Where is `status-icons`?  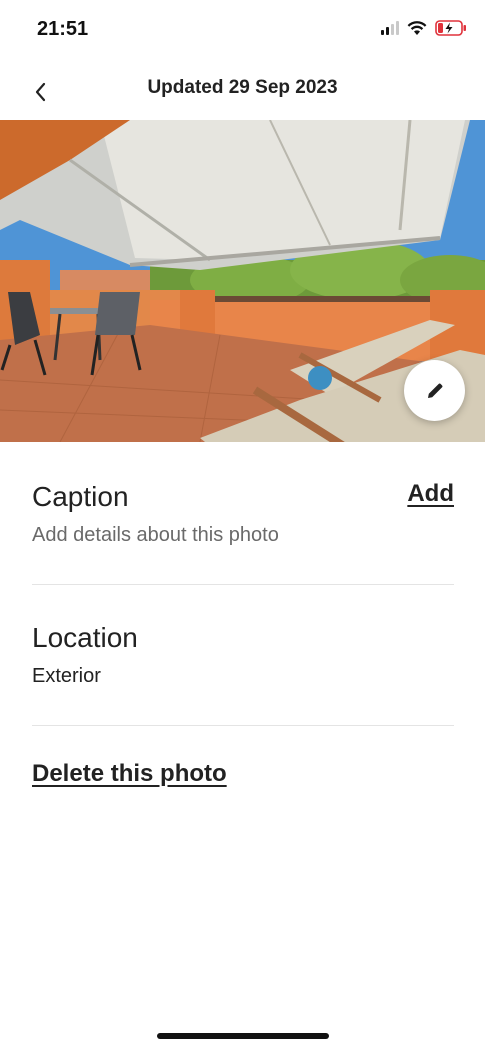 status-icons is located at coordinates (424, 28).